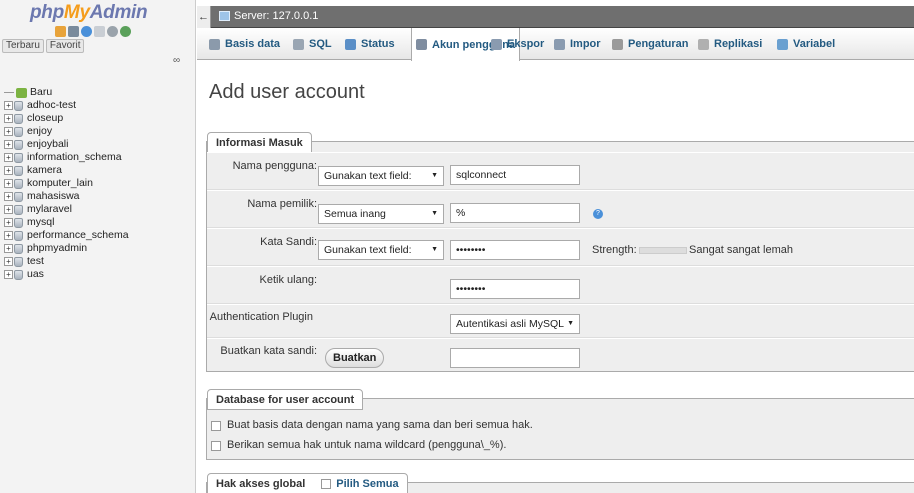 The height and width of the screenshot is (493, 914). What do you see at coordinates (66, 92) in the screenshot?
I see `tree-item-new: Baru` at bounding box center [66, 92].